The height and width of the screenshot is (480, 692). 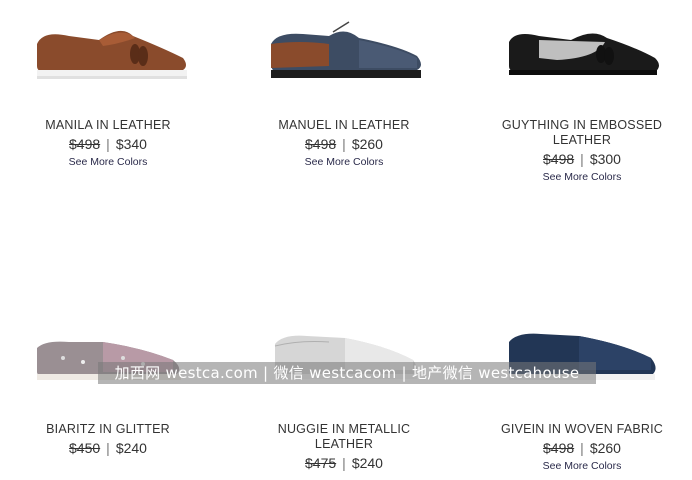 I want to click on product-card: NUGGIE IN METALLIC LEATHER $475 | $240, so click(x=344, y=395).